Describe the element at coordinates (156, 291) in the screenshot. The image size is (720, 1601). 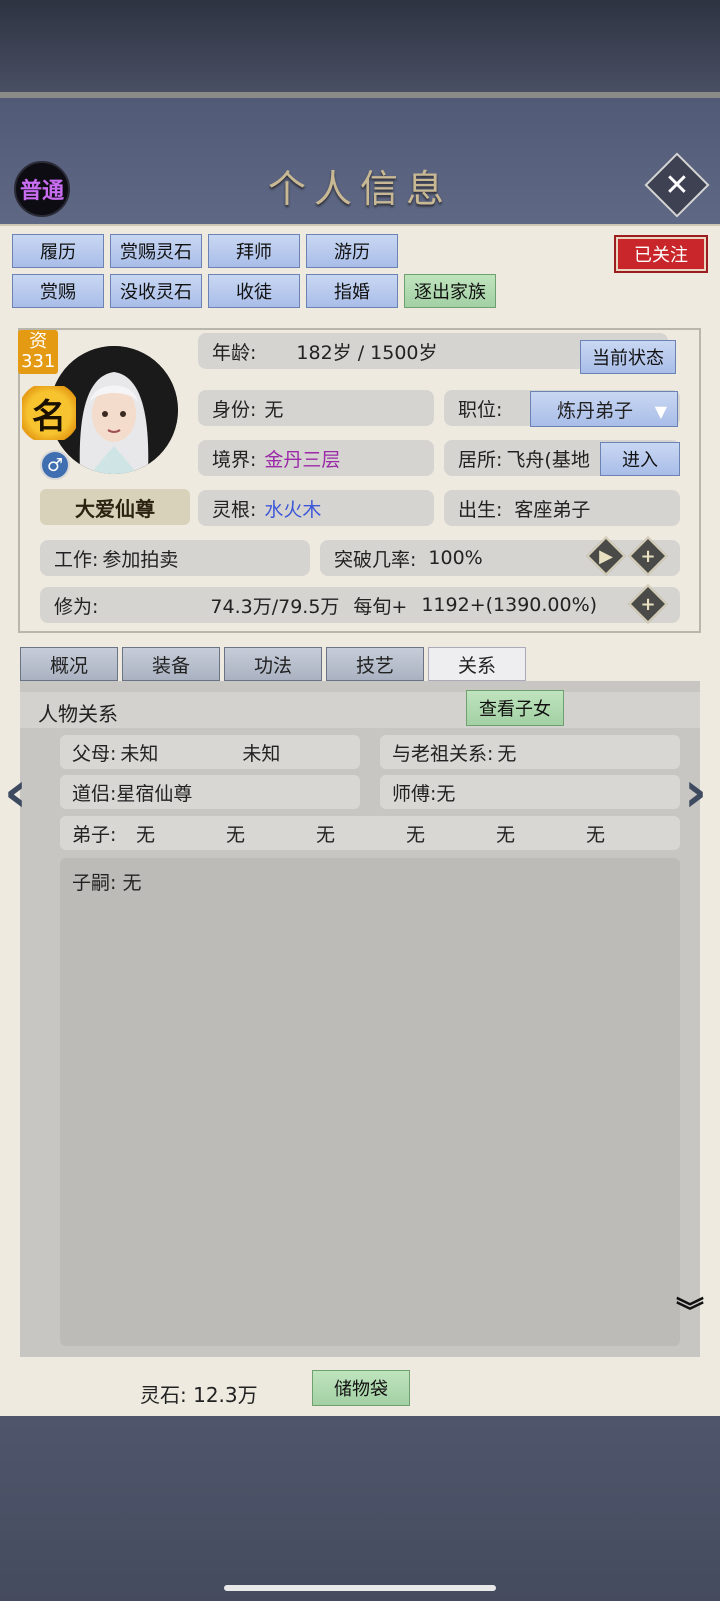
I see `confiscate-stones-button: 没收灵石` at that location.